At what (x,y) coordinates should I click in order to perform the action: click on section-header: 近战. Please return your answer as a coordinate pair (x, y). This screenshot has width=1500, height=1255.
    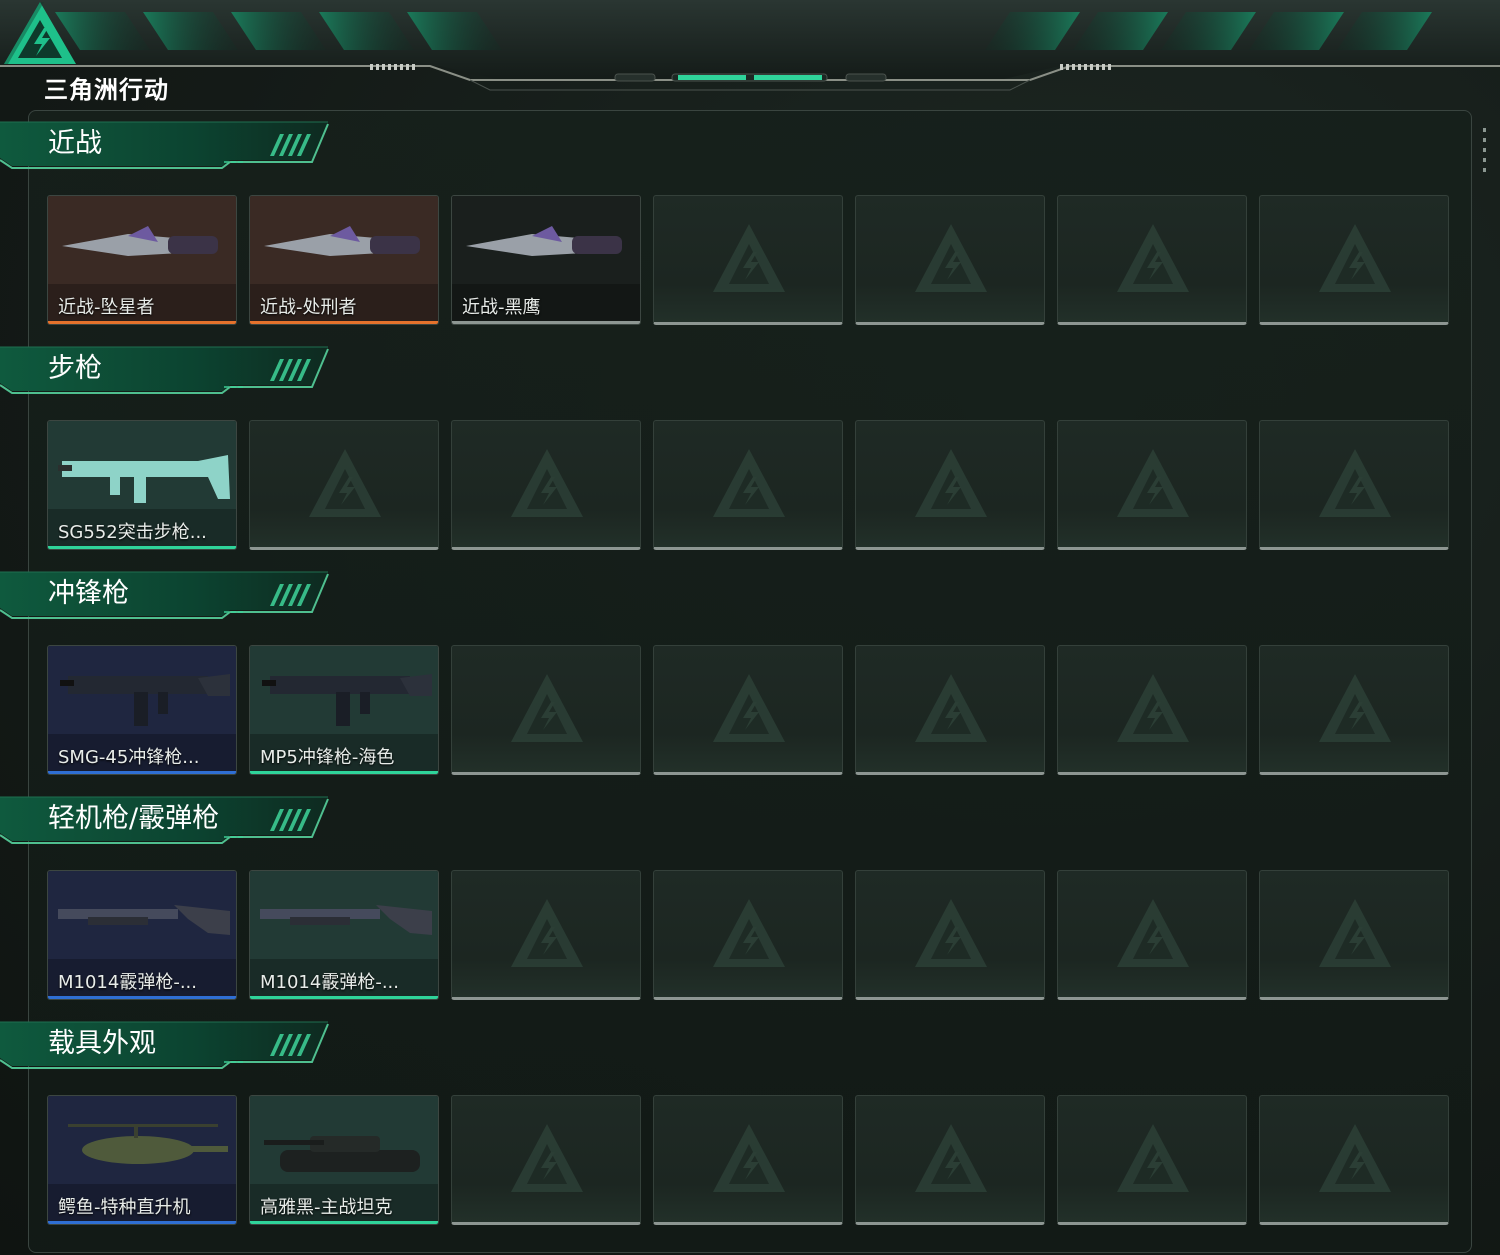
    Looking at the image, I should click on (165, 146).